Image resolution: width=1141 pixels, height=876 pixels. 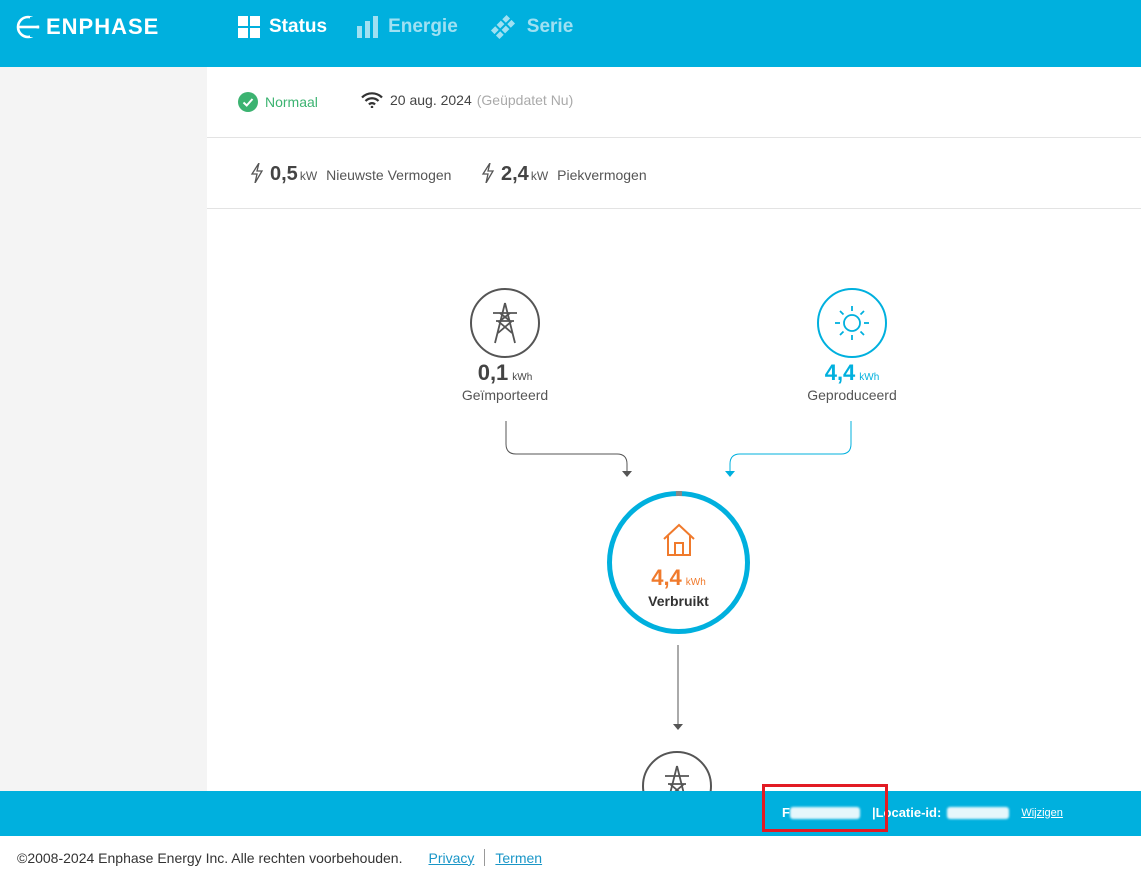 What do you see at coordinates (825, 808) in the screenshot?
I see `highlight-box` at bounding box center [825, 808].